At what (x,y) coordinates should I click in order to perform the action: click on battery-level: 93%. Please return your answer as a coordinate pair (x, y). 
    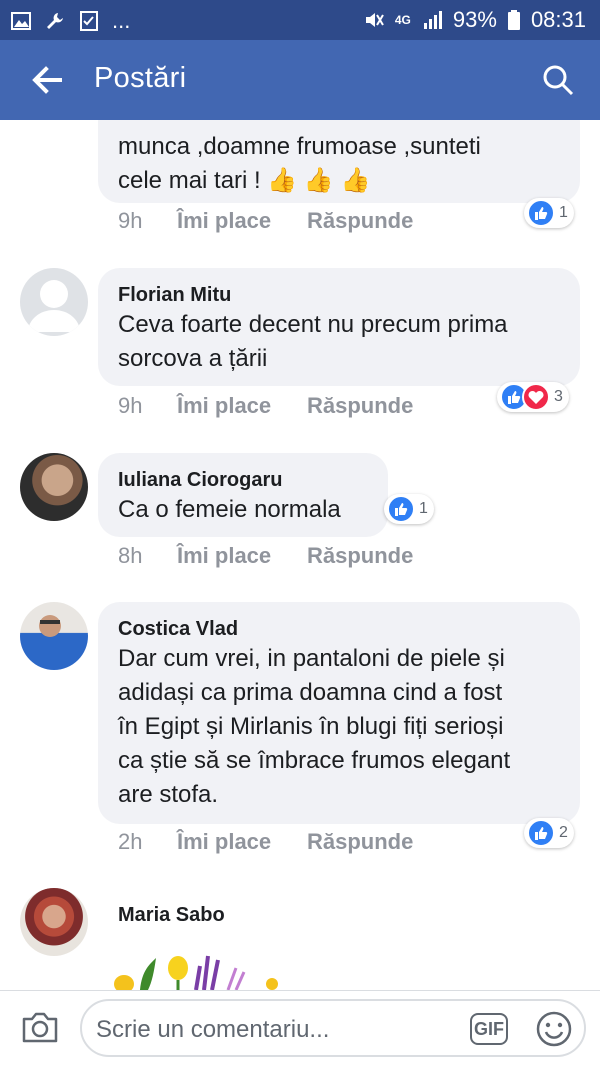
    Looking at the image, I should click on (474, 19).